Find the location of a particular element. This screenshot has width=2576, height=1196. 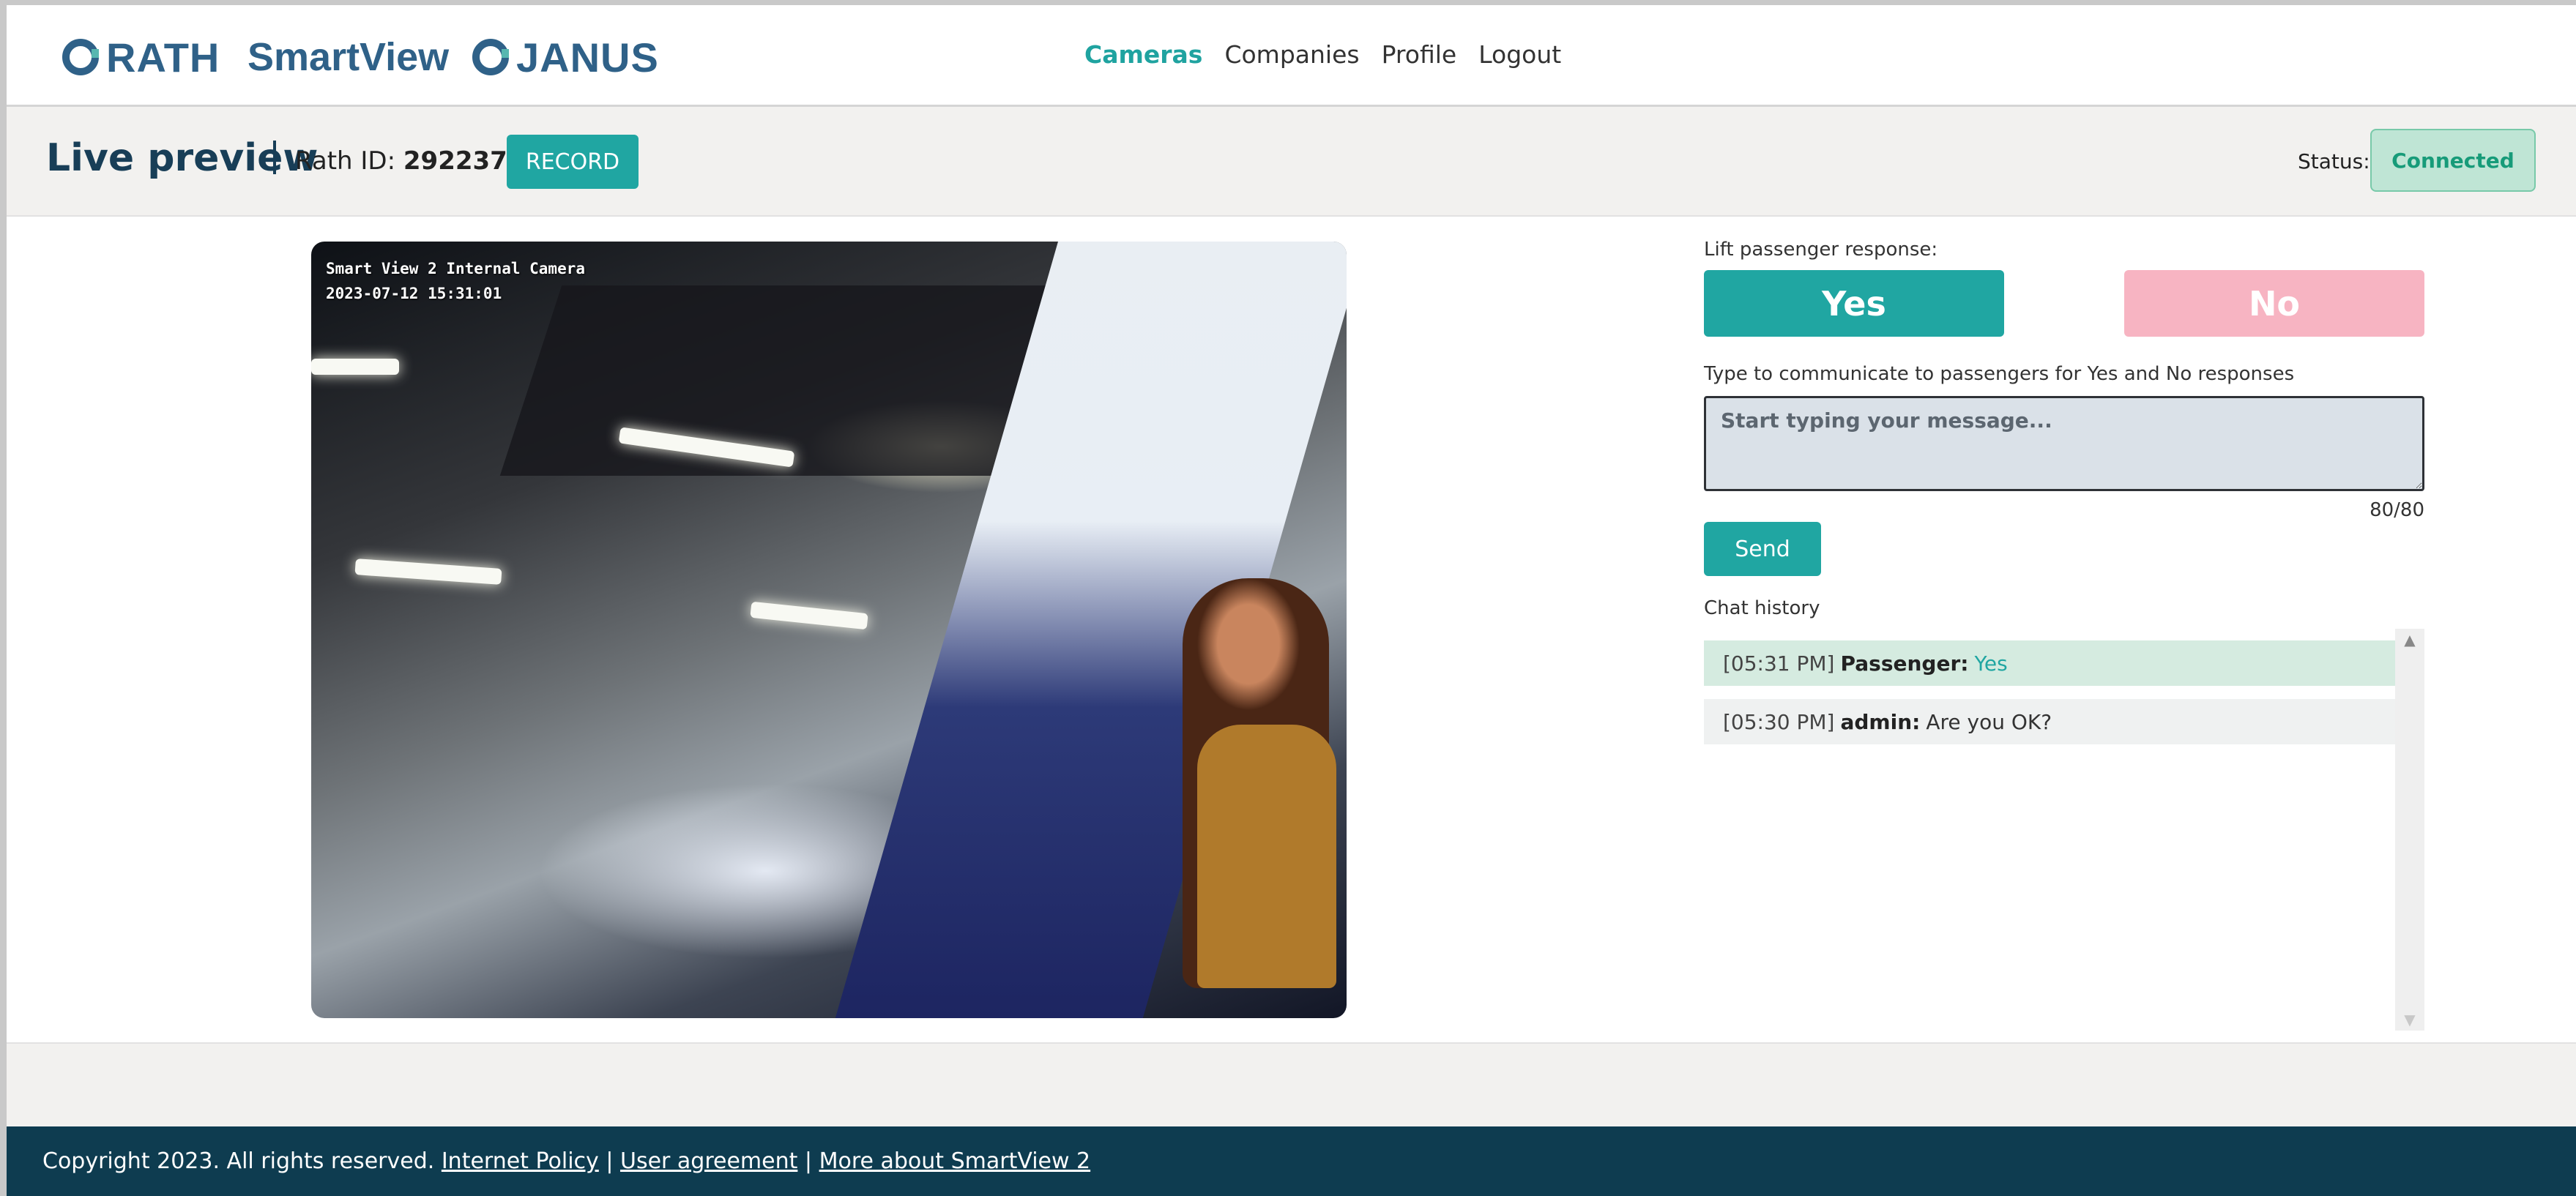

chat-message: [05:30 PM] admin: Are you OK? is located at coordinates (2049, 722).